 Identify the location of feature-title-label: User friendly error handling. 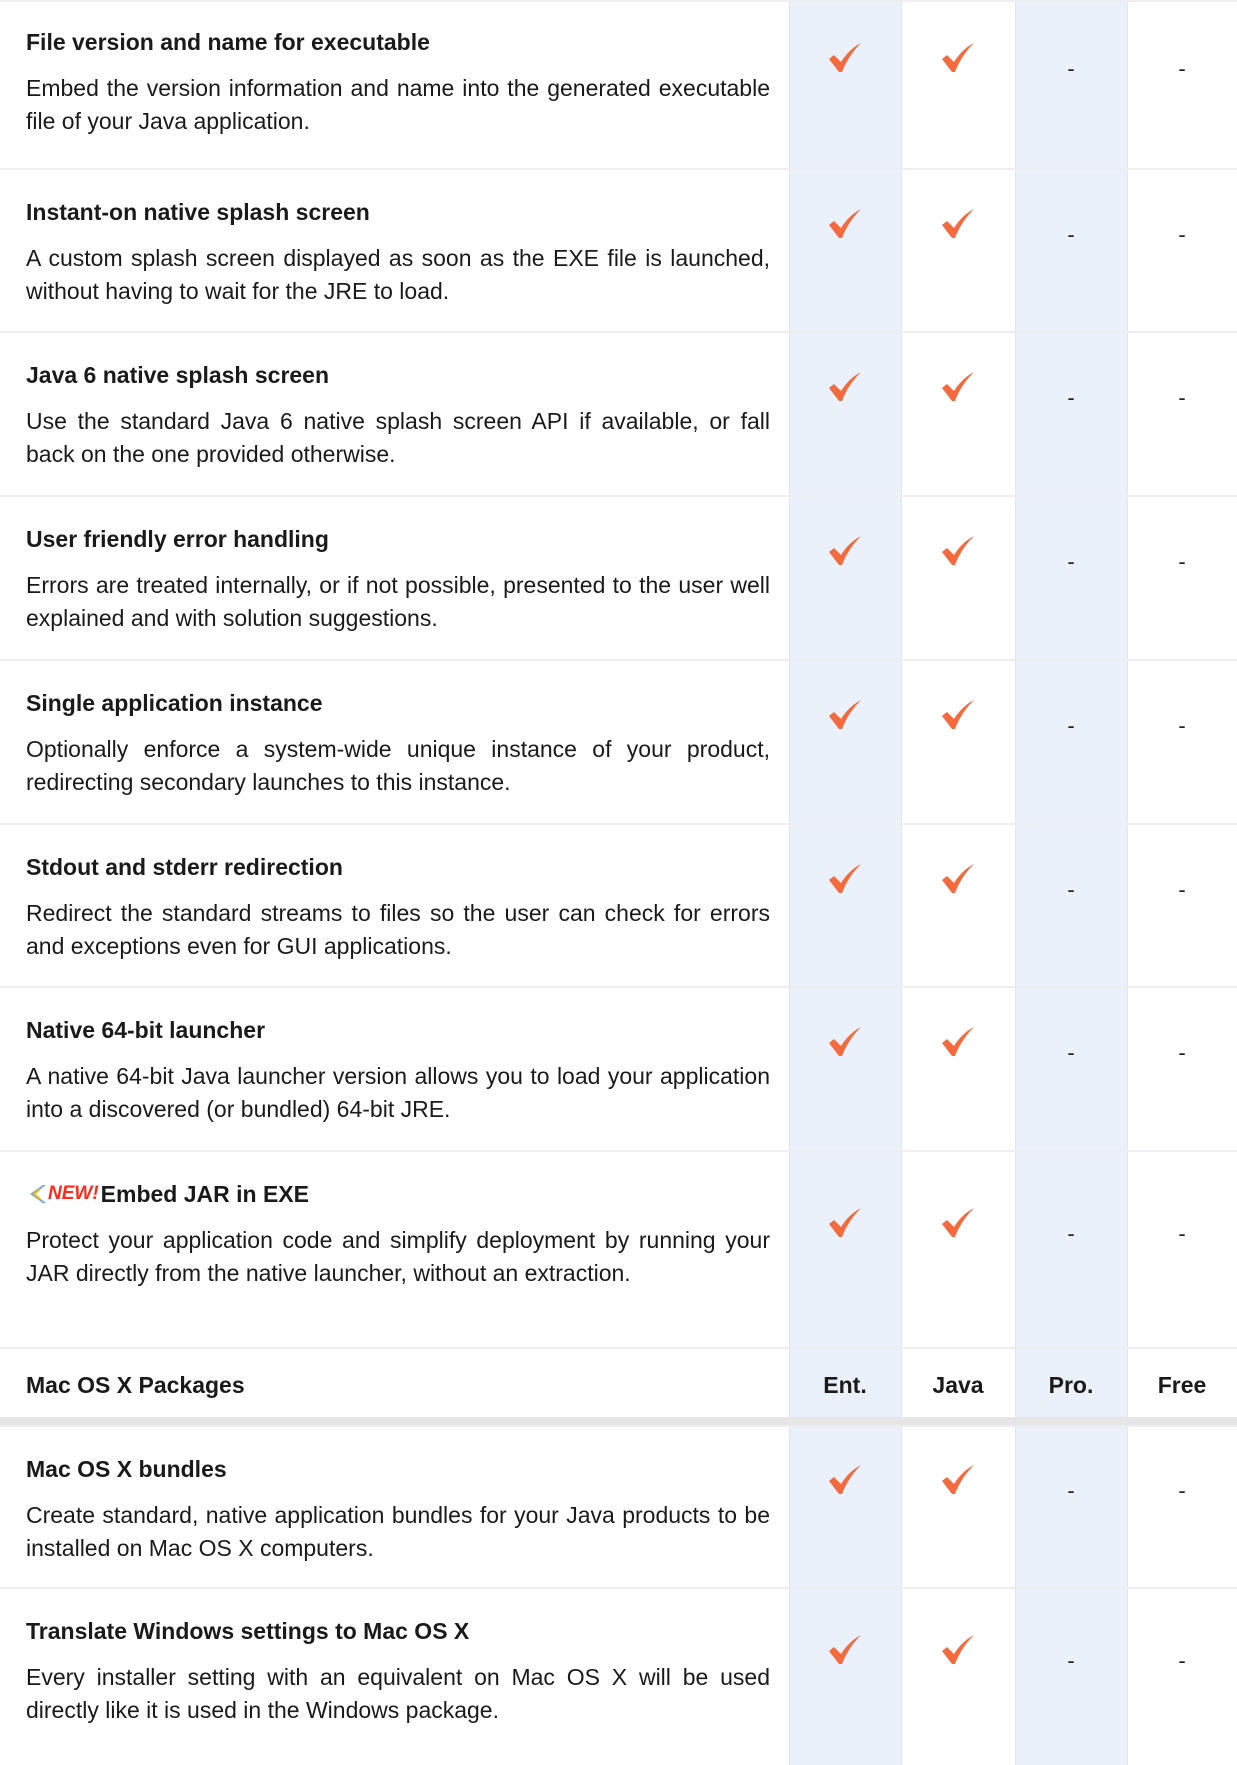
(177, 539).